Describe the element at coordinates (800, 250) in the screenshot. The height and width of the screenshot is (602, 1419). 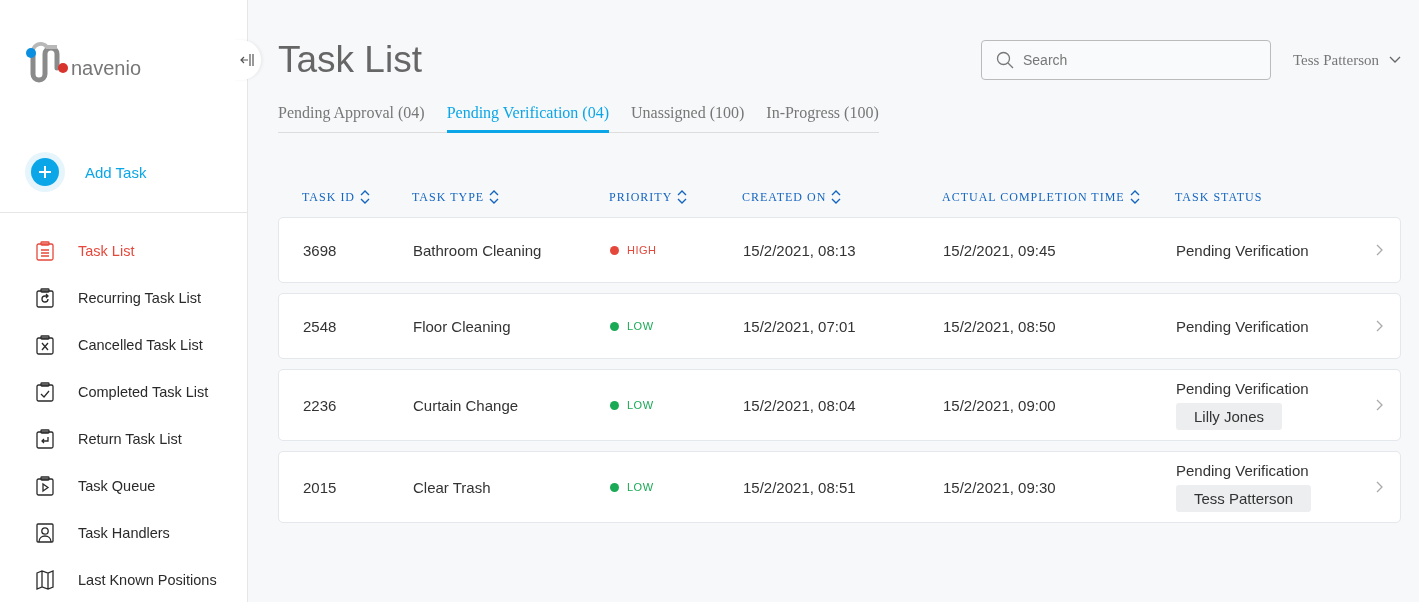
I see `table-cell-text: 15/2/2021, 08:13` at that location.